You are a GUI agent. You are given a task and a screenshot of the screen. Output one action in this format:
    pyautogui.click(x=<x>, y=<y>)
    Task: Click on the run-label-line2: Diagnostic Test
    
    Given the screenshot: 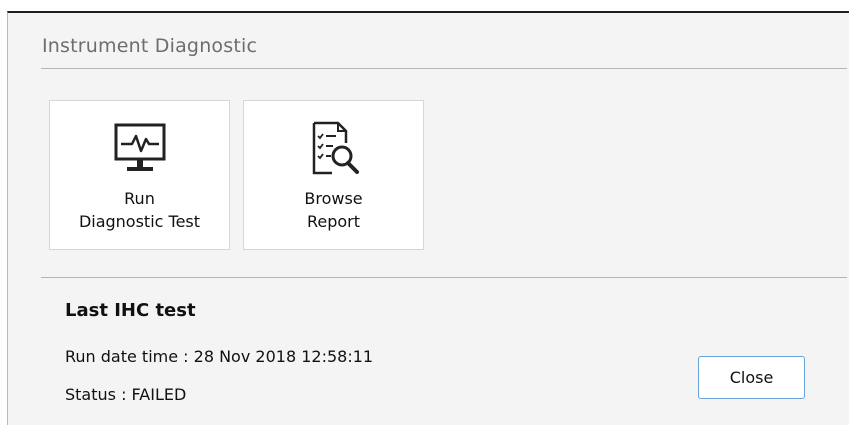 What is the action you would take?
    pyautogui.click(x=139, y=221)
    